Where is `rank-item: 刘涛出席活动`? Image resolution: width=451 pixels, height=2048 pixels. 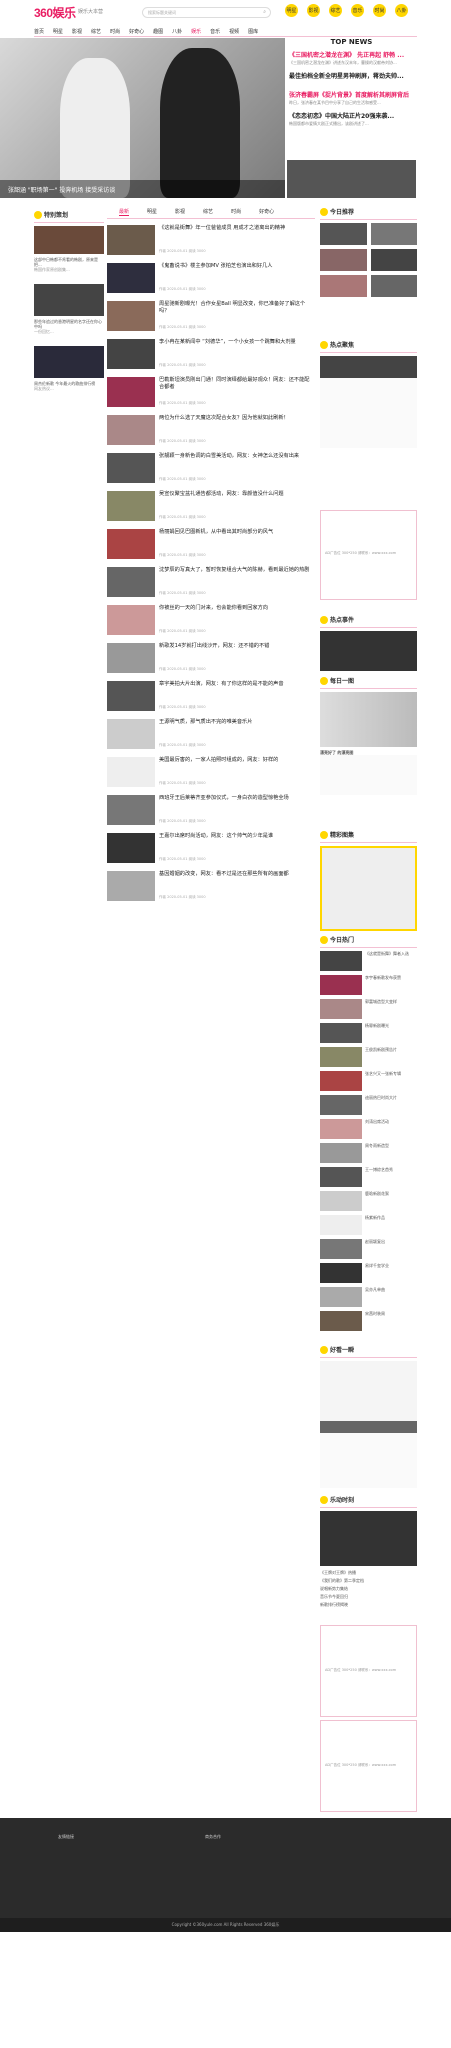
rank-item: 刘涛出席活动 is located at coordinates (368, 1129).